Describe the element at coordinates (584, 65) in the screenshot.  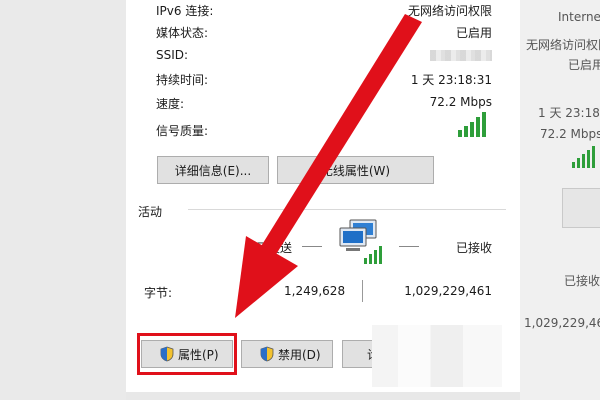
I see `bg-status-value: 已启用` at that location.